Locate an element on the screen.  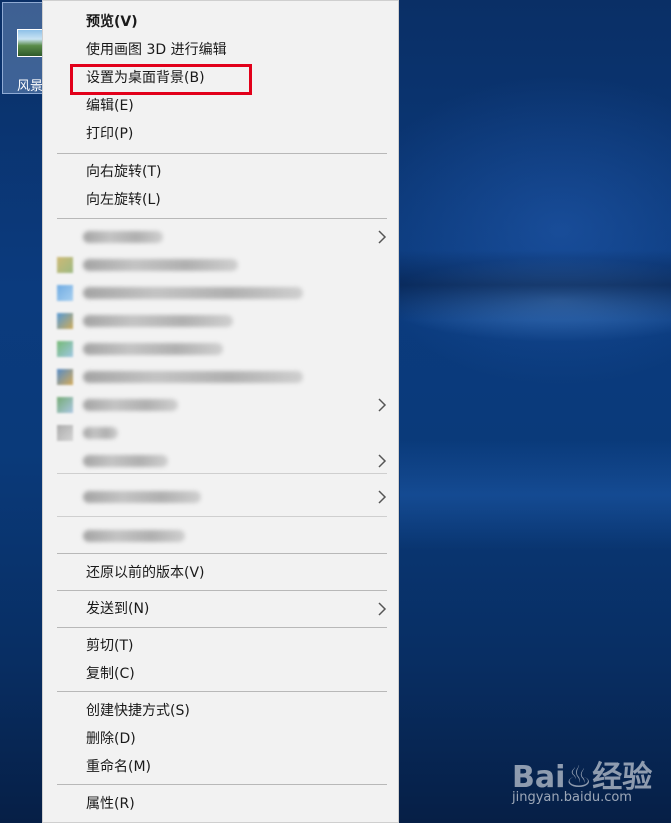
menu-item-rotate-left: 向左旋转(L) is located at coordinates (220, 200).